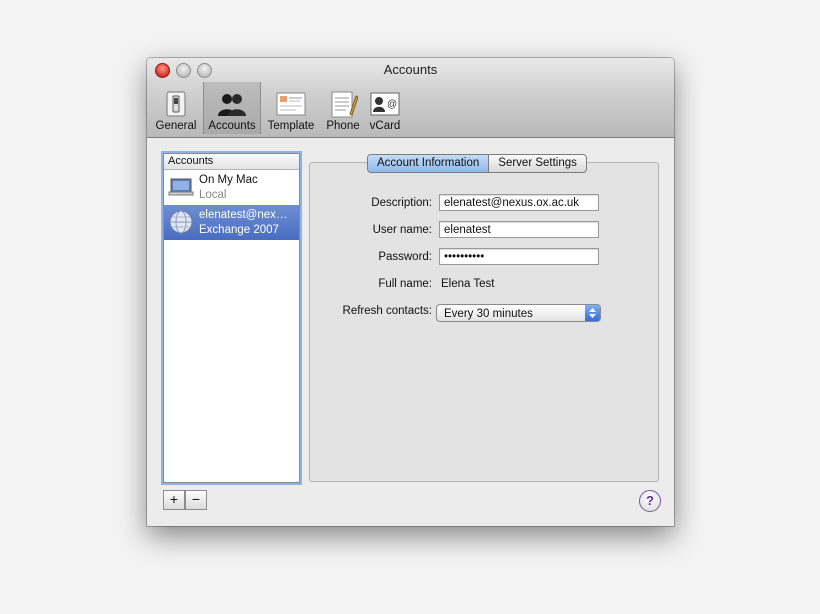 This screenshot has width=820, height=614. I want to click on password-field: ••••••••••, so click(519, 256).